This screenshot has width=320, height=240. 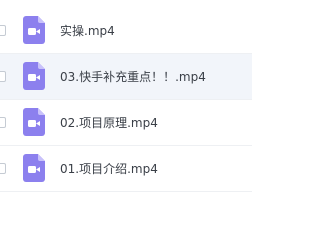 I want to click on file-name: 01.项目介绍.mp4, so click(x=109, y=169).